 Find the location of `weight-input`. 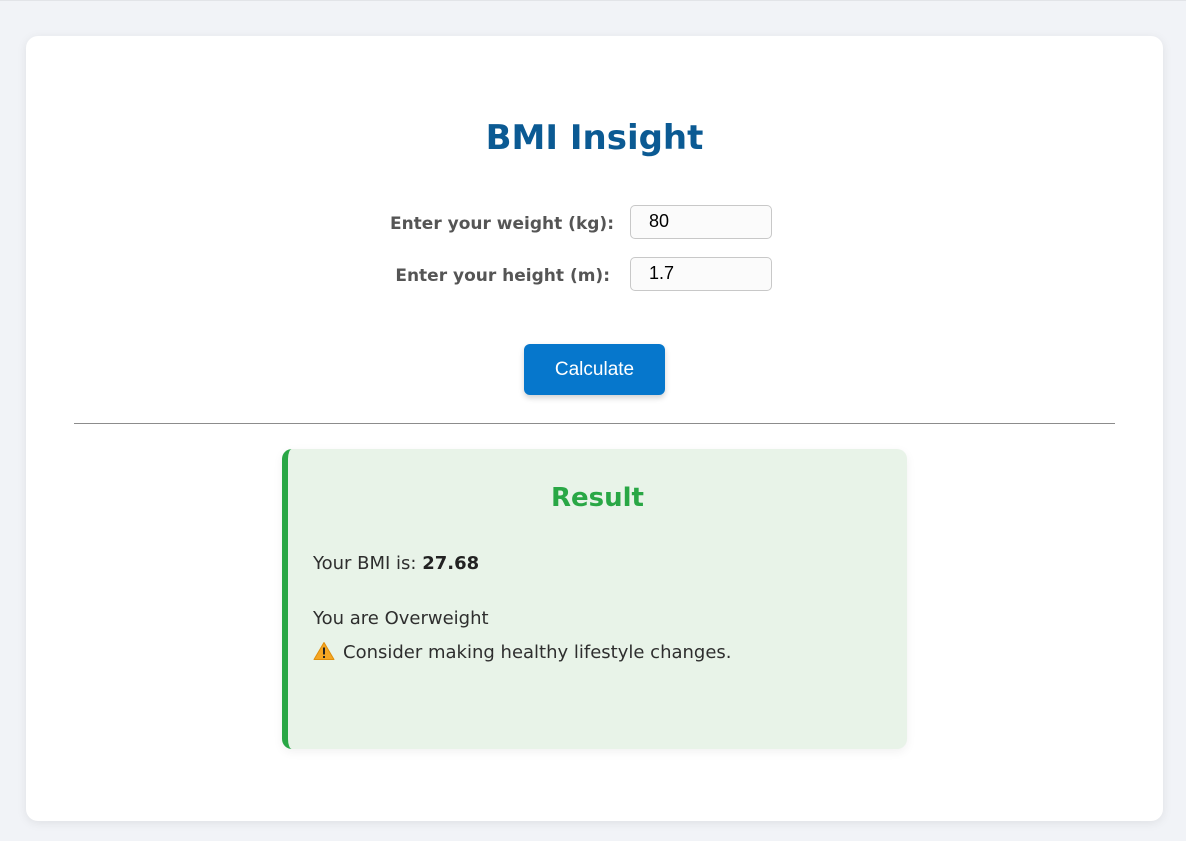

weight-input is located at coordinates (701, 222).